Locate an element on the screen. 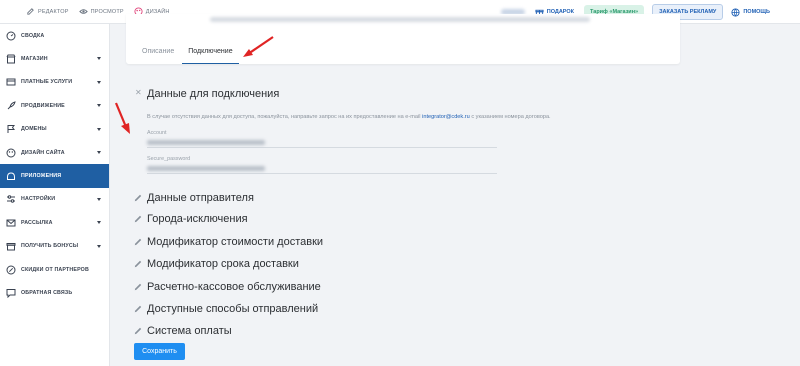 Image resolution: width=800 pixels, height=366 pixels. section-sender-data: Данные отправителя is located at coordinates (194, 198).